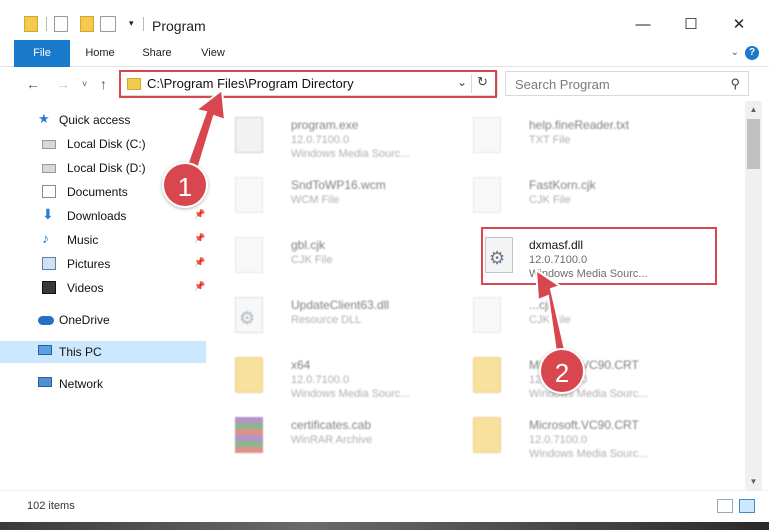 The width and height of the screenshot is (769, 530). What do you see at coordinates (643, 25) in the screenshot?
I see `minimize-icon: —` at bounding box center [643, 25].